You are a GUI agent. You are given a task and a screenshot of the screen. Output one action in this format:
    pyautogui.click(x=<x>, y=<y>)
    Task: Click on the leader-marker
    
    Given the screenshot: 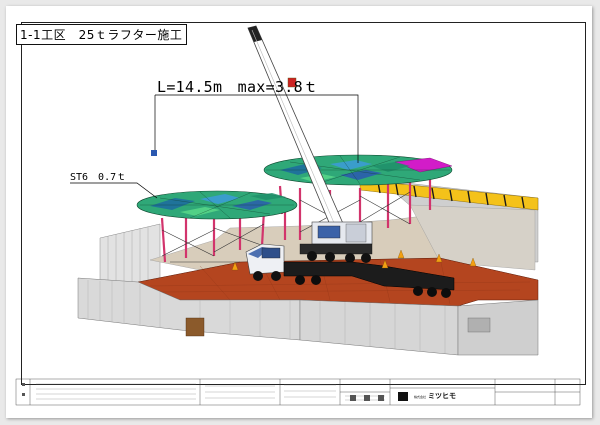 What is the action you would take?
    pyautogui.click(x=154, y=153)
    